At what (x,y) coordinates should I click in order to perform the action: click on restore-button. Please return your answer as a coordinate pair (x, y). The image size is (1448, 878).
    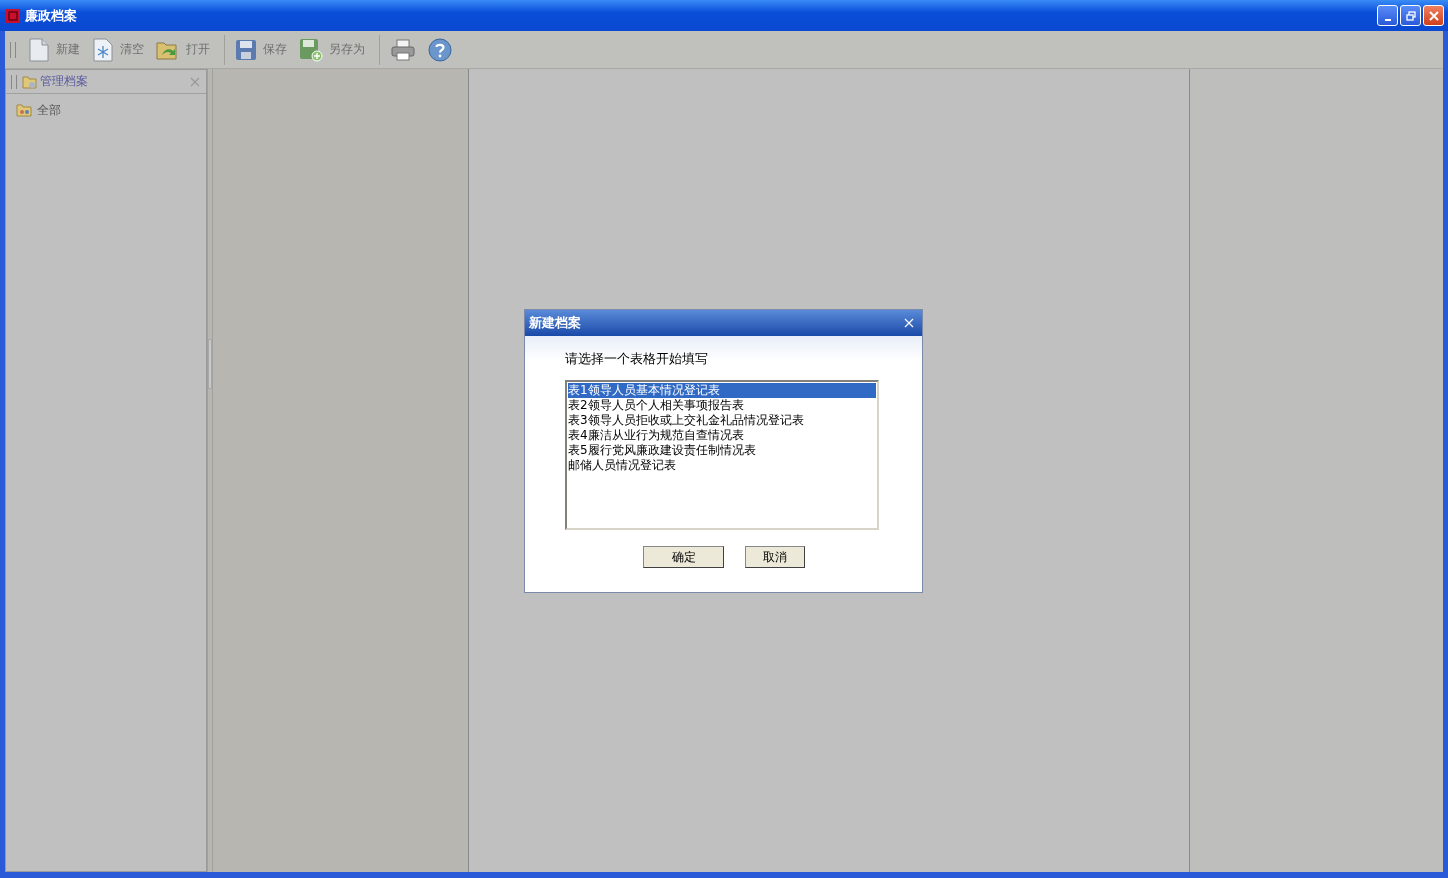
    Looking at the image, I should click on (1410, 15).